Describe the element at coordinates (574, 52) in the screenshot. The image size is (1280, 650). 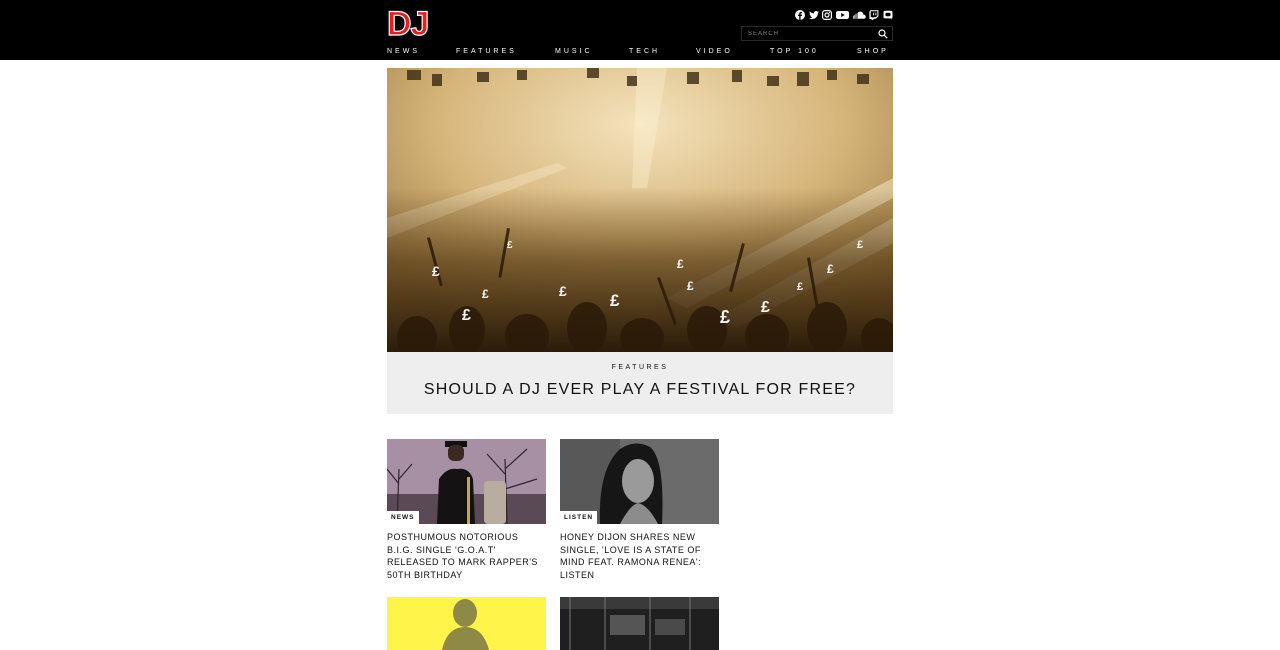
I see `nav-item-music: MUSIC` at that location.